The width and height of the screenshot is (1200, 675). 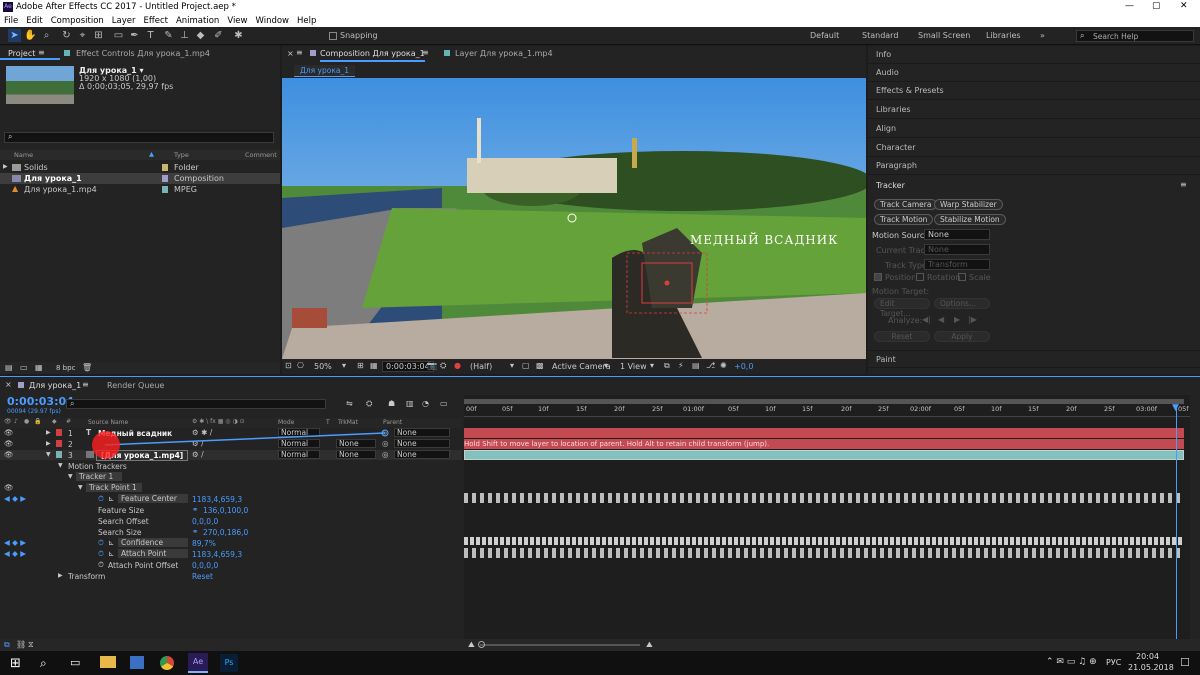 I want to click on resolution-select: (Half), so click(x=481, y=366).